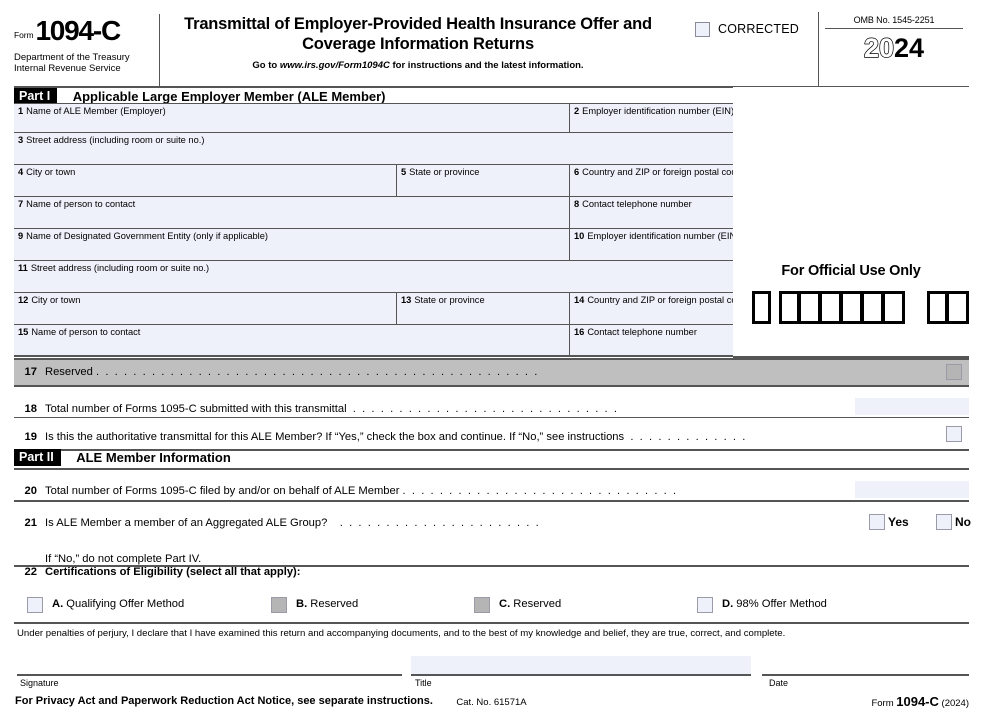 This screenshot has width=983, height=718. Describe the element at coordinates (653, 248) in the screenshot. I see `field-10-value` at that location.